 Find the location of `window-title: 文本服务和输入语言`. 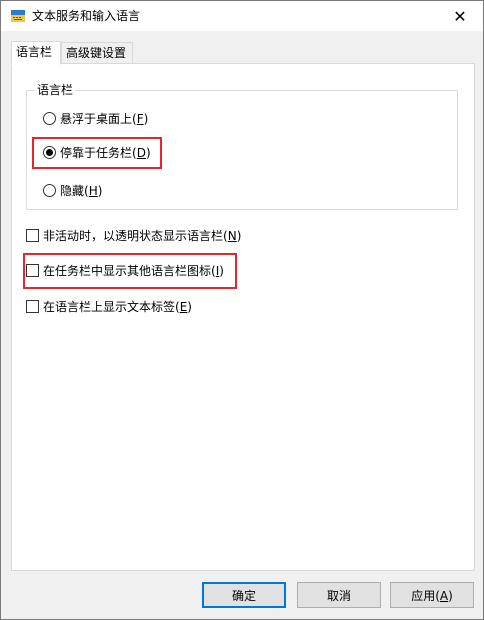

window-title: 文本服务和输入语言 is located at coordinates (86, 16).